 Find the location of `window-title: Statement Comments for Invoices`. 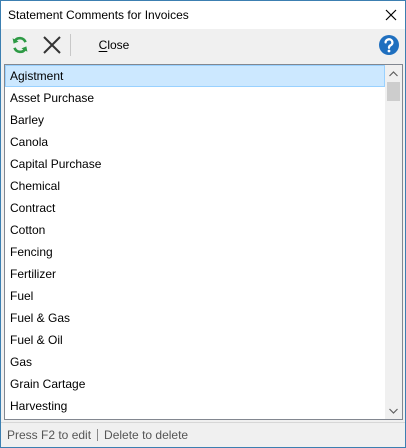

window-title: Statement Comments for Invoices is located at coordinates (98, 15).